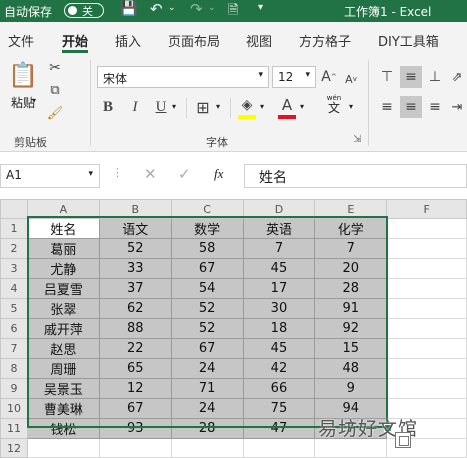 This screenshot has width=467, height=458. What do you see at coordinates (135, 228) in the screenshot?
I see `cell: 语文` at bounding box center [135, 228].